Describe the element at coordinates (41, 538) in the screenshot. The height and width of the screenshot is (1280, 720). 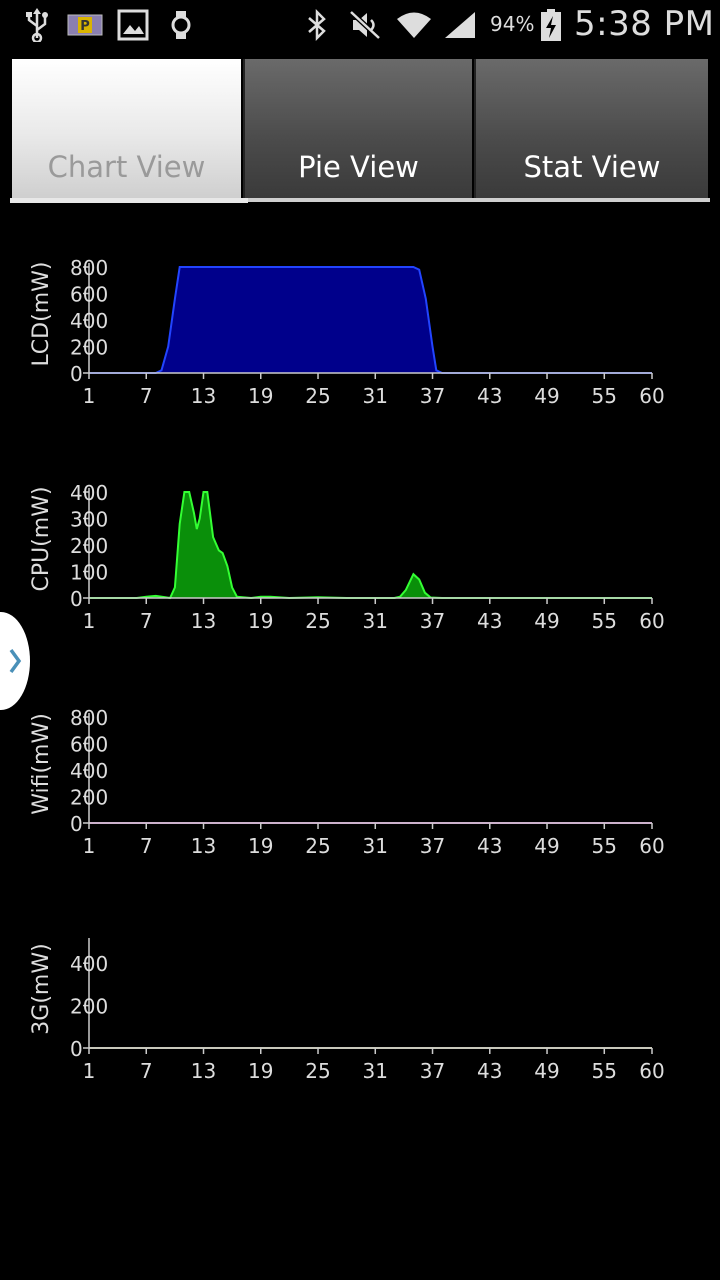
I see `y-axis-label: CPU(mW)` at that location.